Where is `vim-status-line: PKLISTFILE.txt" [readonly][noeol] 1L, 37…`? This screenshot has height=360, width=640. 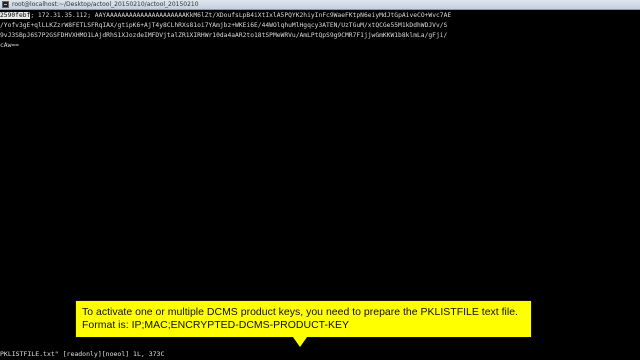
vim-status-line: PKLISTFILE.txt" [readonly][noeol] 1L, 37… is located at coordinates (82, 354).